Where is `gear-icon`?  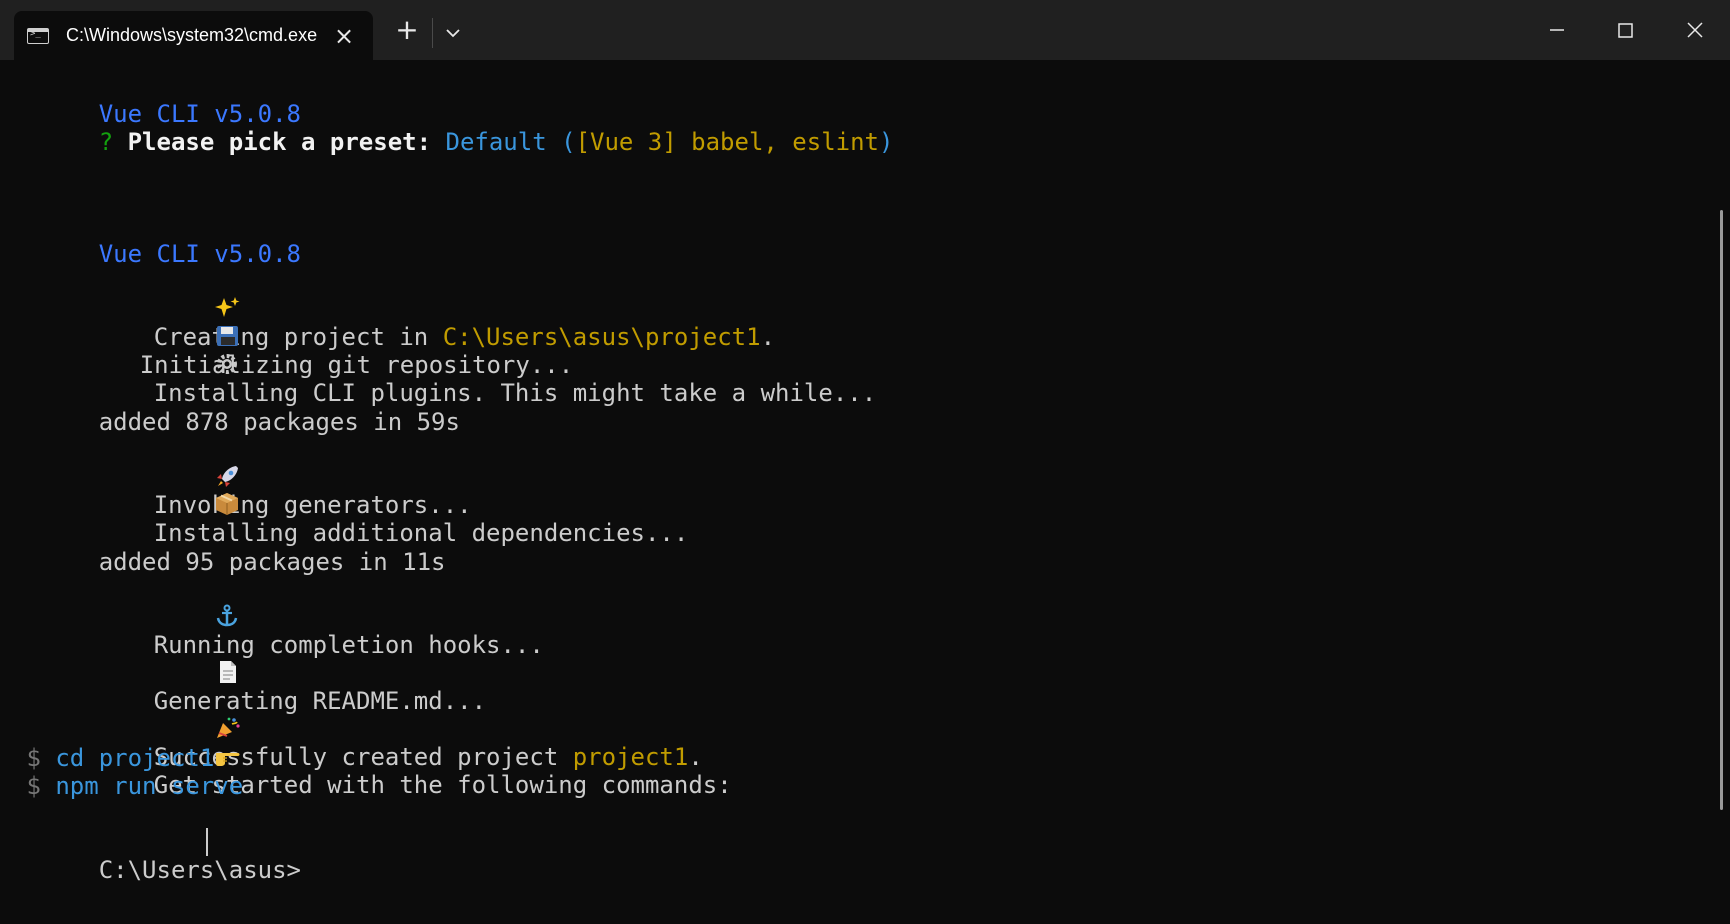 gear-icon is located at coordinates (168, 349).